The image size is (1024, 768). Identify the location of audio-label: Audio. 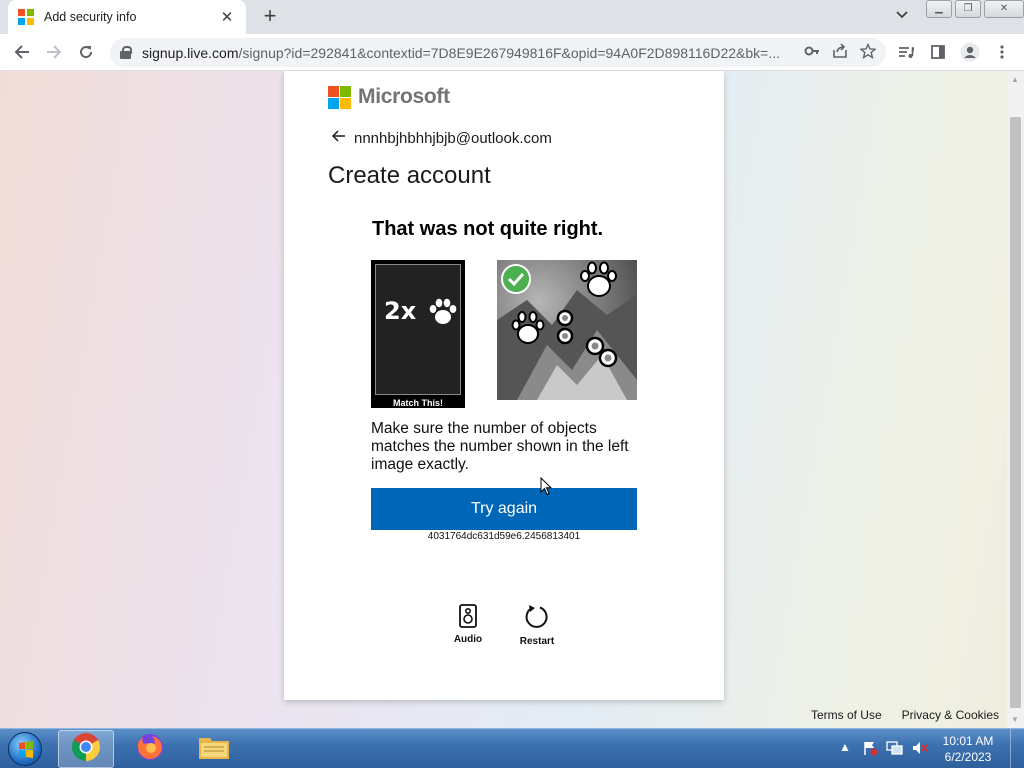
(468, 639).